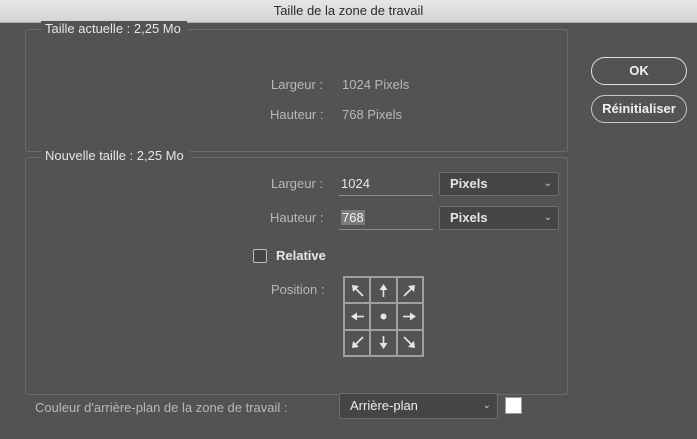 This screenshot has width=697, height=439. Describe the element at coordinates (297, 84) in the screenshot. I see `current-width-label: Largeur :` at that location.